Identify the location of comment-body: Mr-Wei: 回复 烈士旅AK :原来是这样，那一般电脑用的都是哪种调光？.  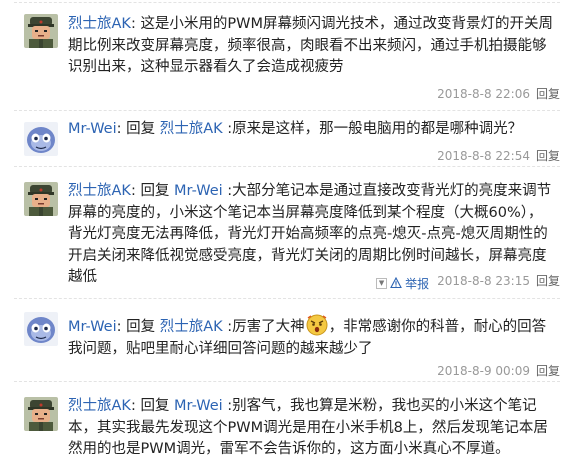
(311, 130).